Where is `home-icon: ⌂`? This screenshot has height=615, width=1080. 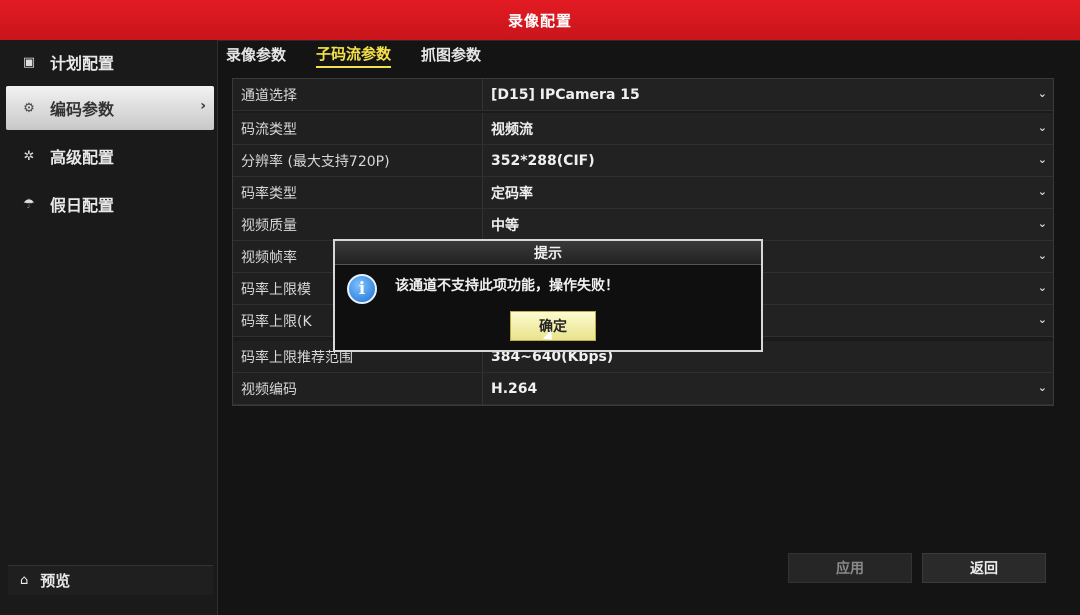
home-icon: ⌂ is located at coordinates (24, 580).